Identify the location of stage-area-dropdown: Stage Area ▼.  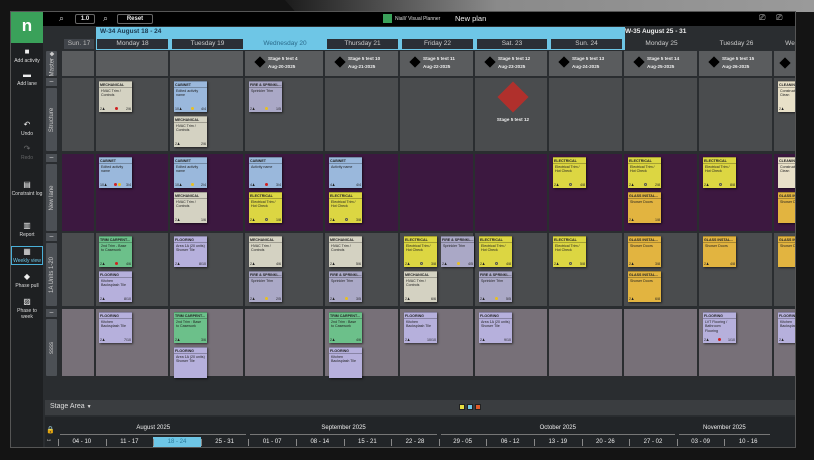
(71, 406).